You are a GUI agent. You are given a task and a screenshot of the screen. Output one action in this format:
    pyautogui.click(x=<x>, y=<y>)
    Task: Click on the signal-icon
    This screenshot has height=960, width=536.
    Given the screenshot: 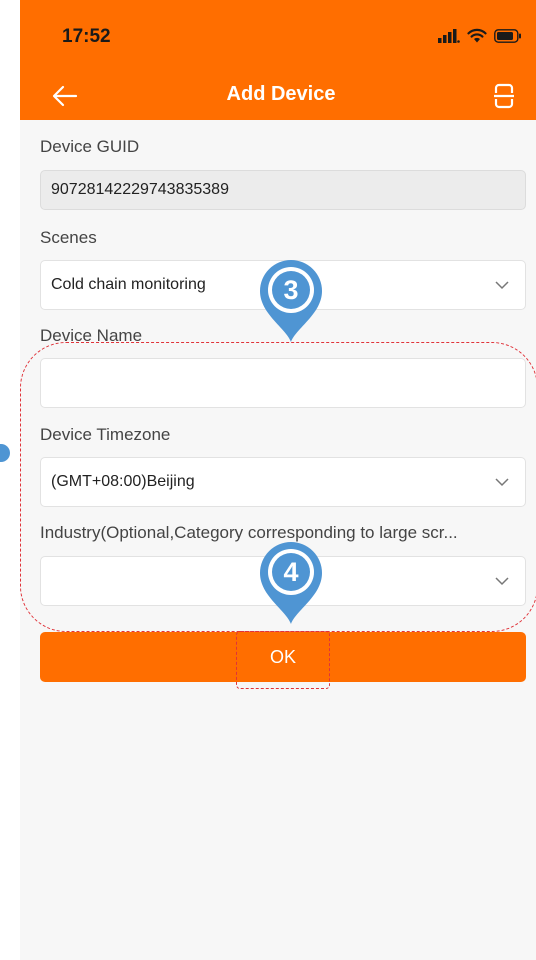 What is the action you would take?
    pyautogui.click(x=449, y=35)
    